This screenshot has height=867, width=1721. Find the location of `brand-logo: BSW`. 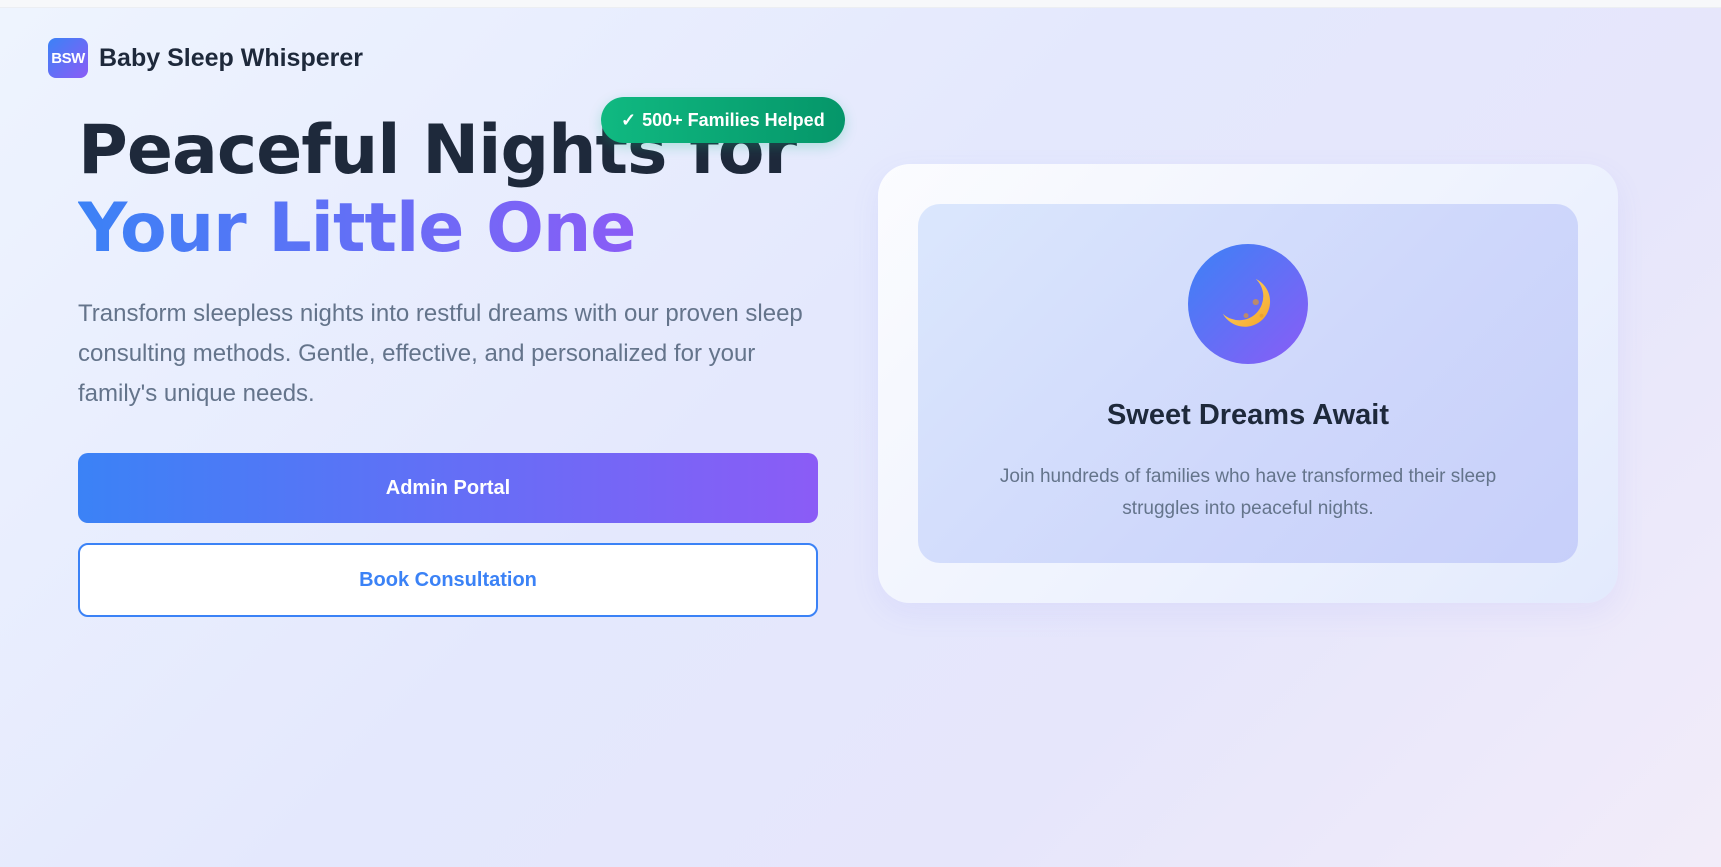

brand-logo: BSW is located at coordinates (68, 58).